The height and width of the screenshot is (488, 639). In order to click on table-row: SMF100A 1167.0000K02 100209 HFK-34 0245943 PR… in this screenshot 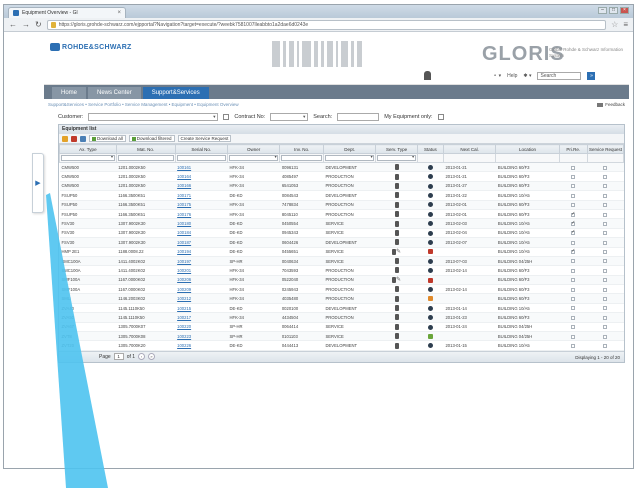, I will do `click(341, 289)`.